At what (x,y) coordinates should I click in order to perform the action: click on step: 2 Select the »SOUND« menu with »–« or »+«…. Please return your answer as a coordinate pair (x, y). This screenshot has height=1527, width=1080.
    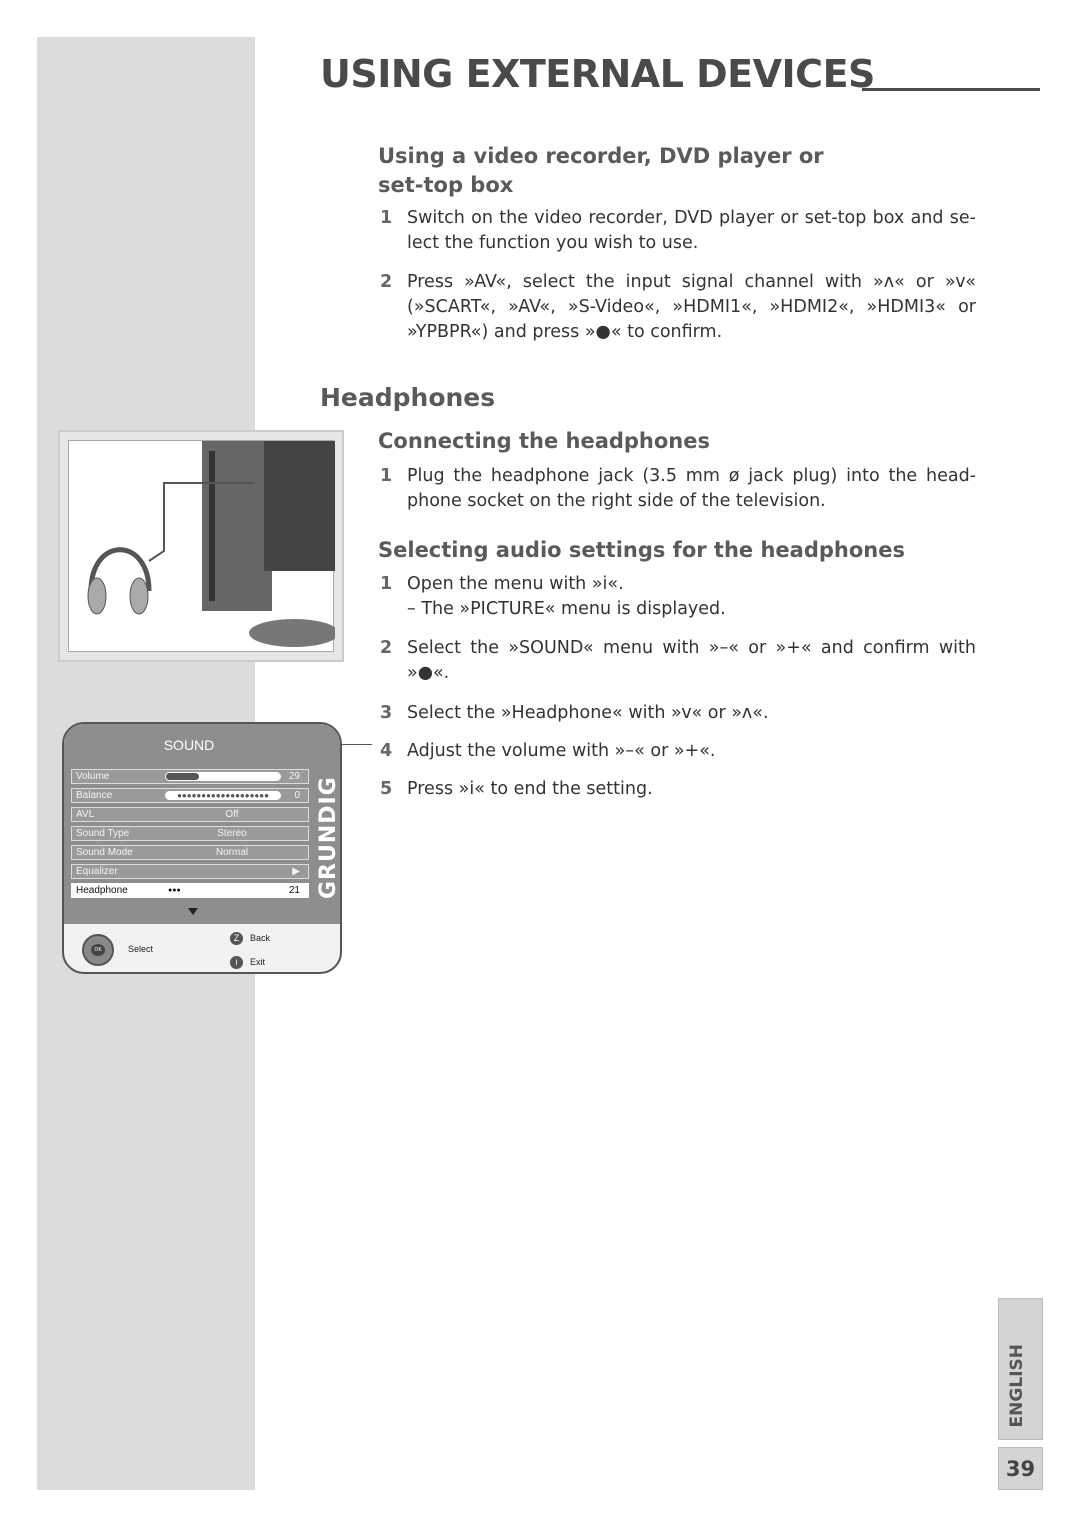
    Looking at the image, I should click on (678, 661).